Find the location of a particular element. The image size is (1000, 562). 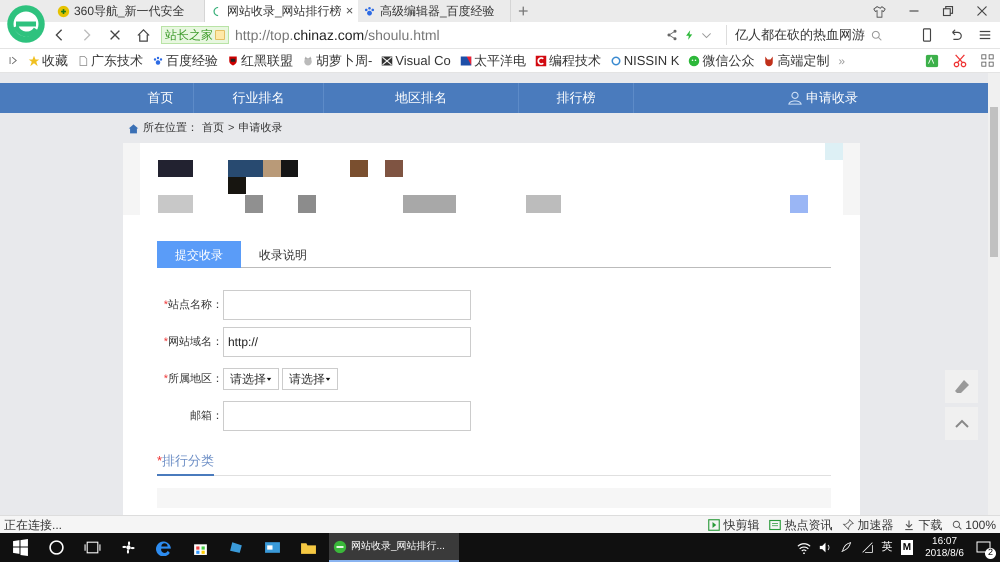

bookmark-item: 百度经验 is located at coordinates (185, 60).